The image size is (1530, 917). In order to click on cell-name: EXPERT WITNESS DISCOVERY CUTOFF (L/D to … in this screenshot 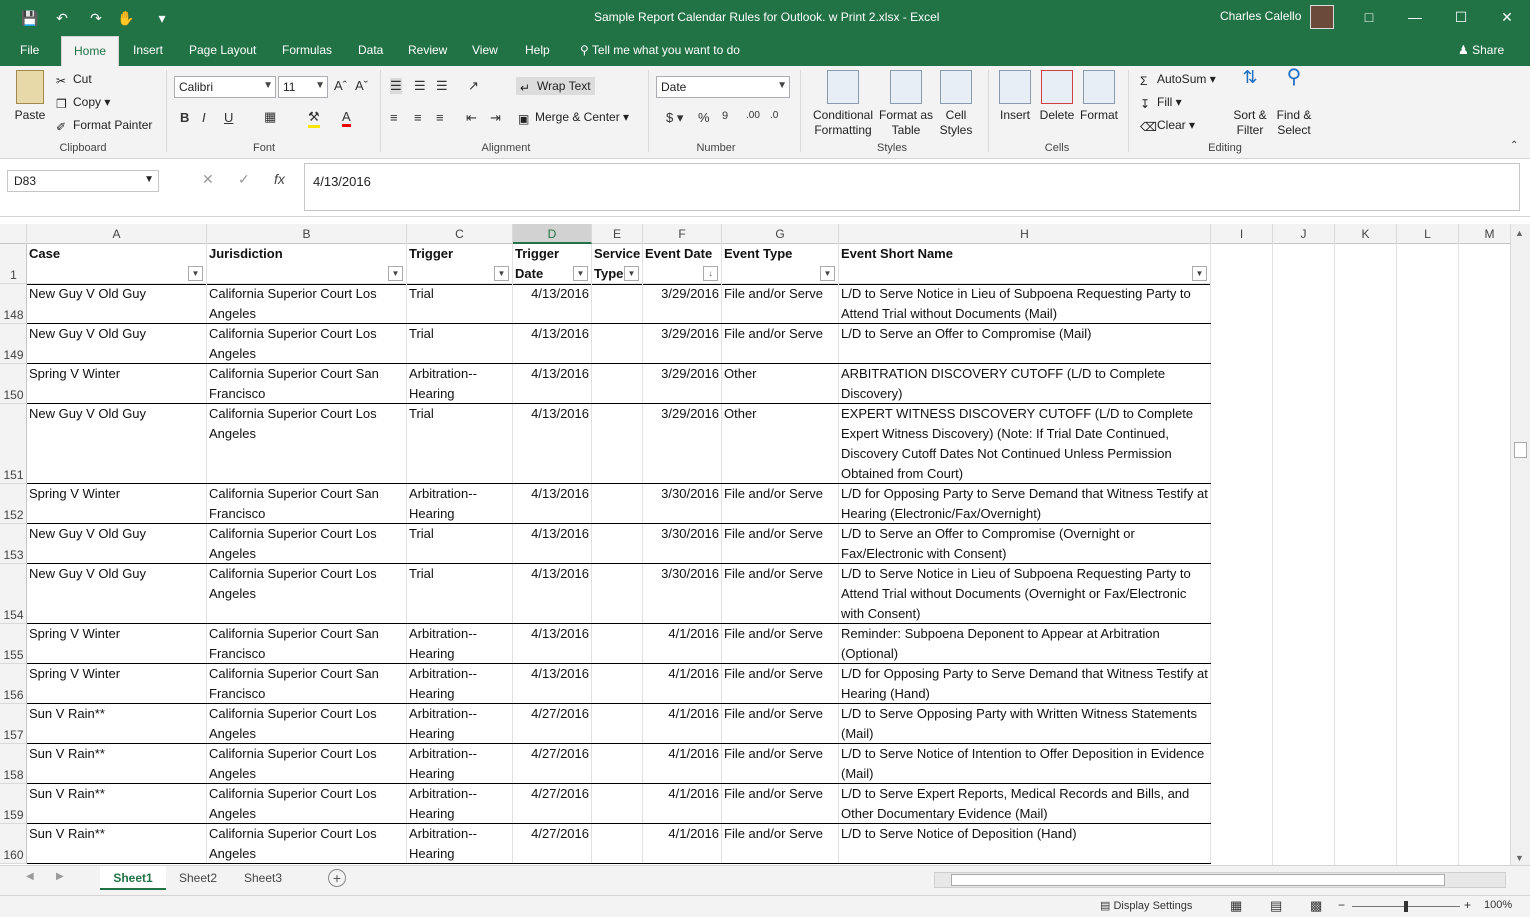, I will do `click(1025, 444)`.